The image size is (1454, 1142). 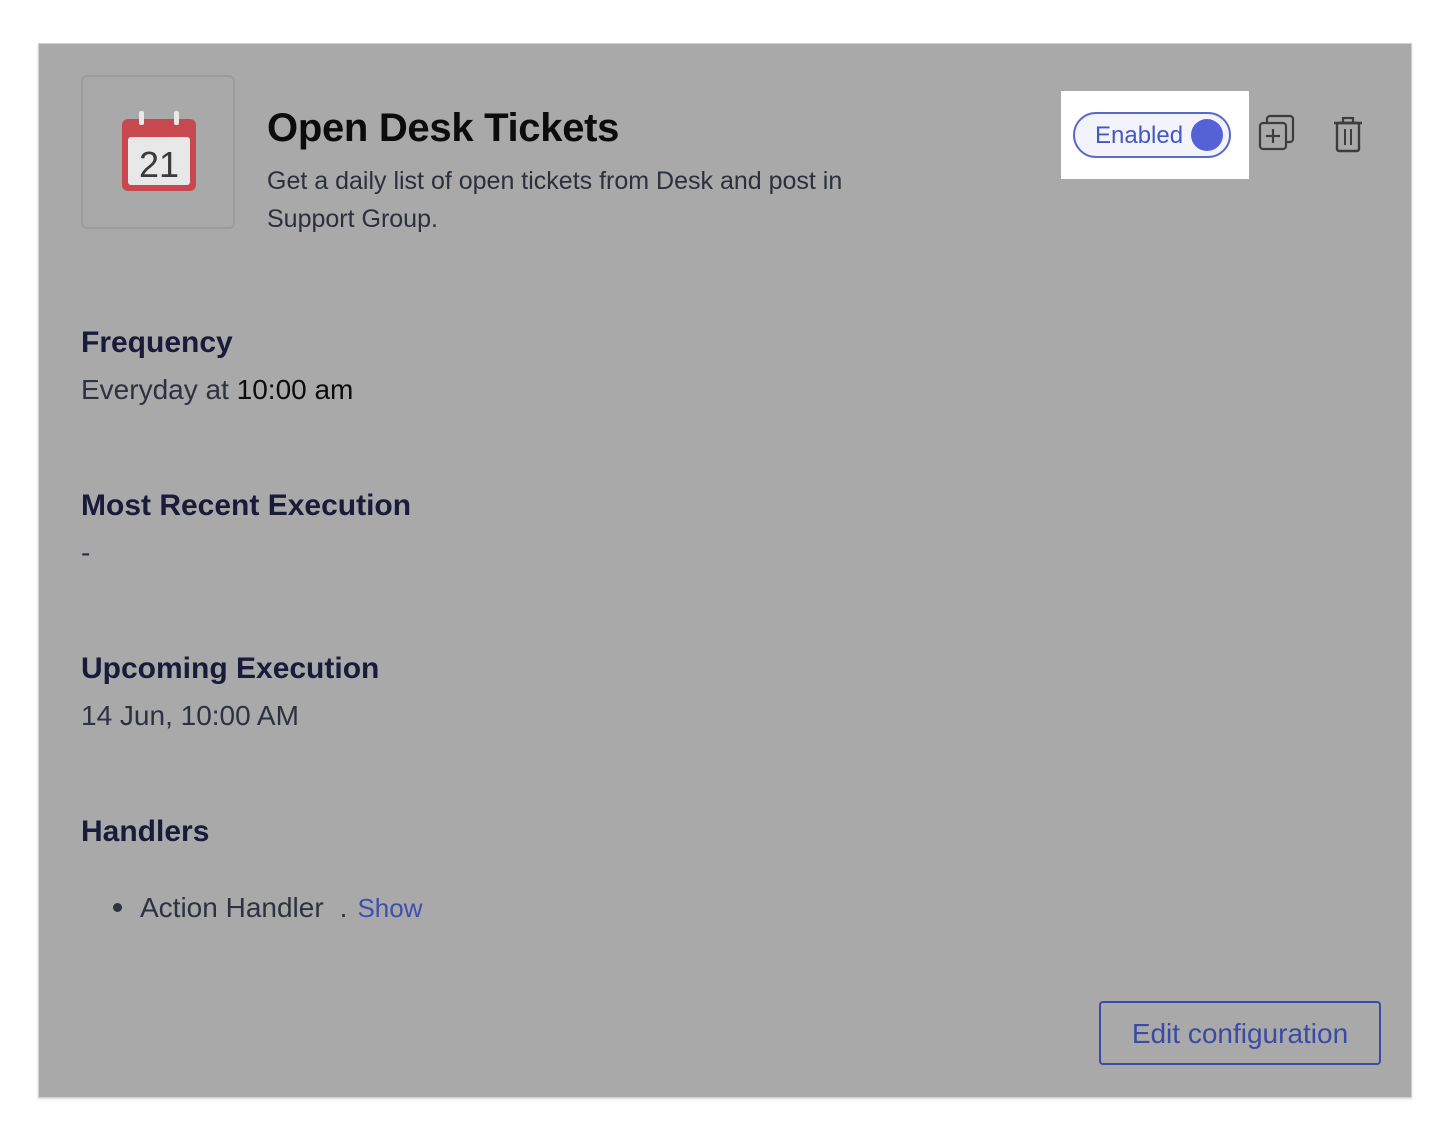 I want to click on list-item: Action Handler. Show, so click(x=267, y=908).